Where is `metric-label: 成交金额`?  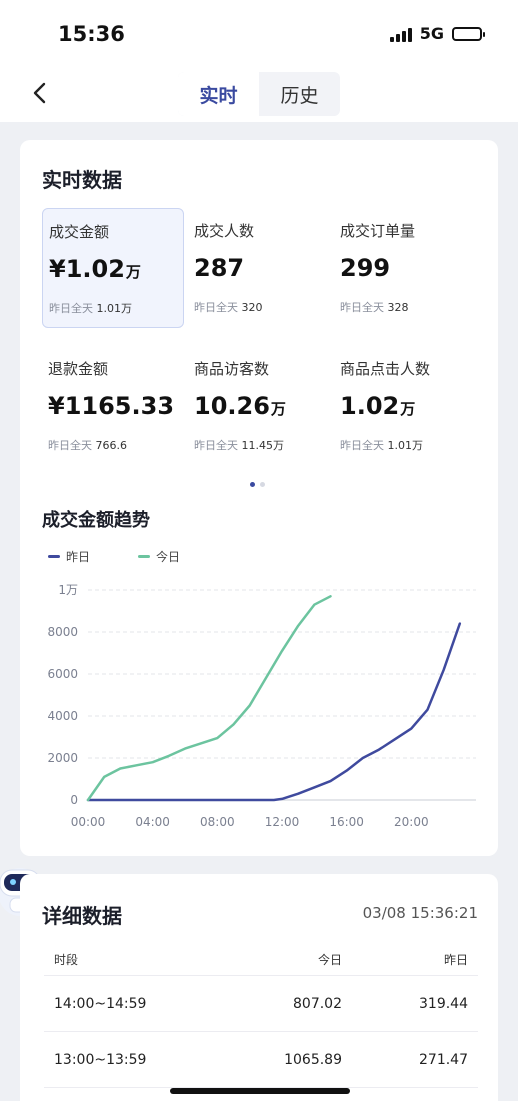
metric-label: 成交金额 is located at coordinates (79, 232).